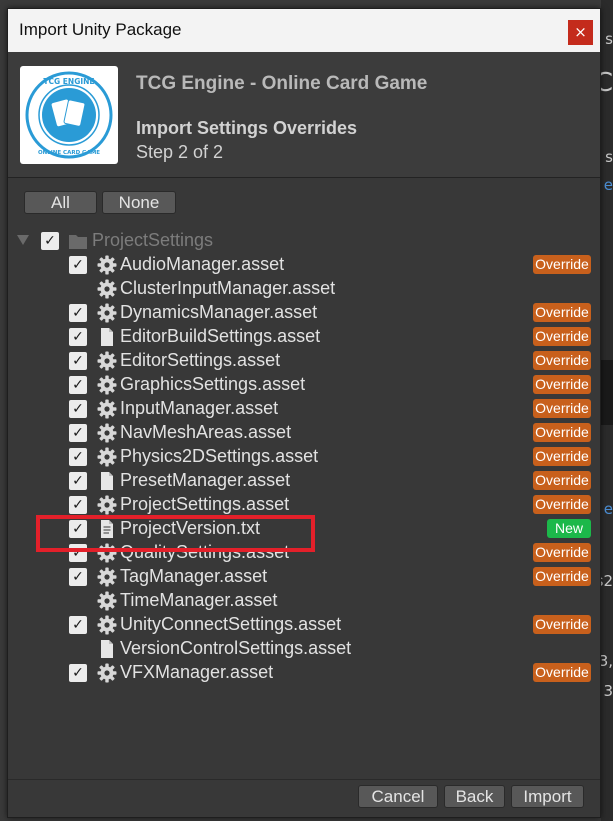 The width and height of the screenshot is (613, 821). Describe the element at coordinates (247, 128) in the screenshot. I see `step-title: Import Settings Overrides` at that location.